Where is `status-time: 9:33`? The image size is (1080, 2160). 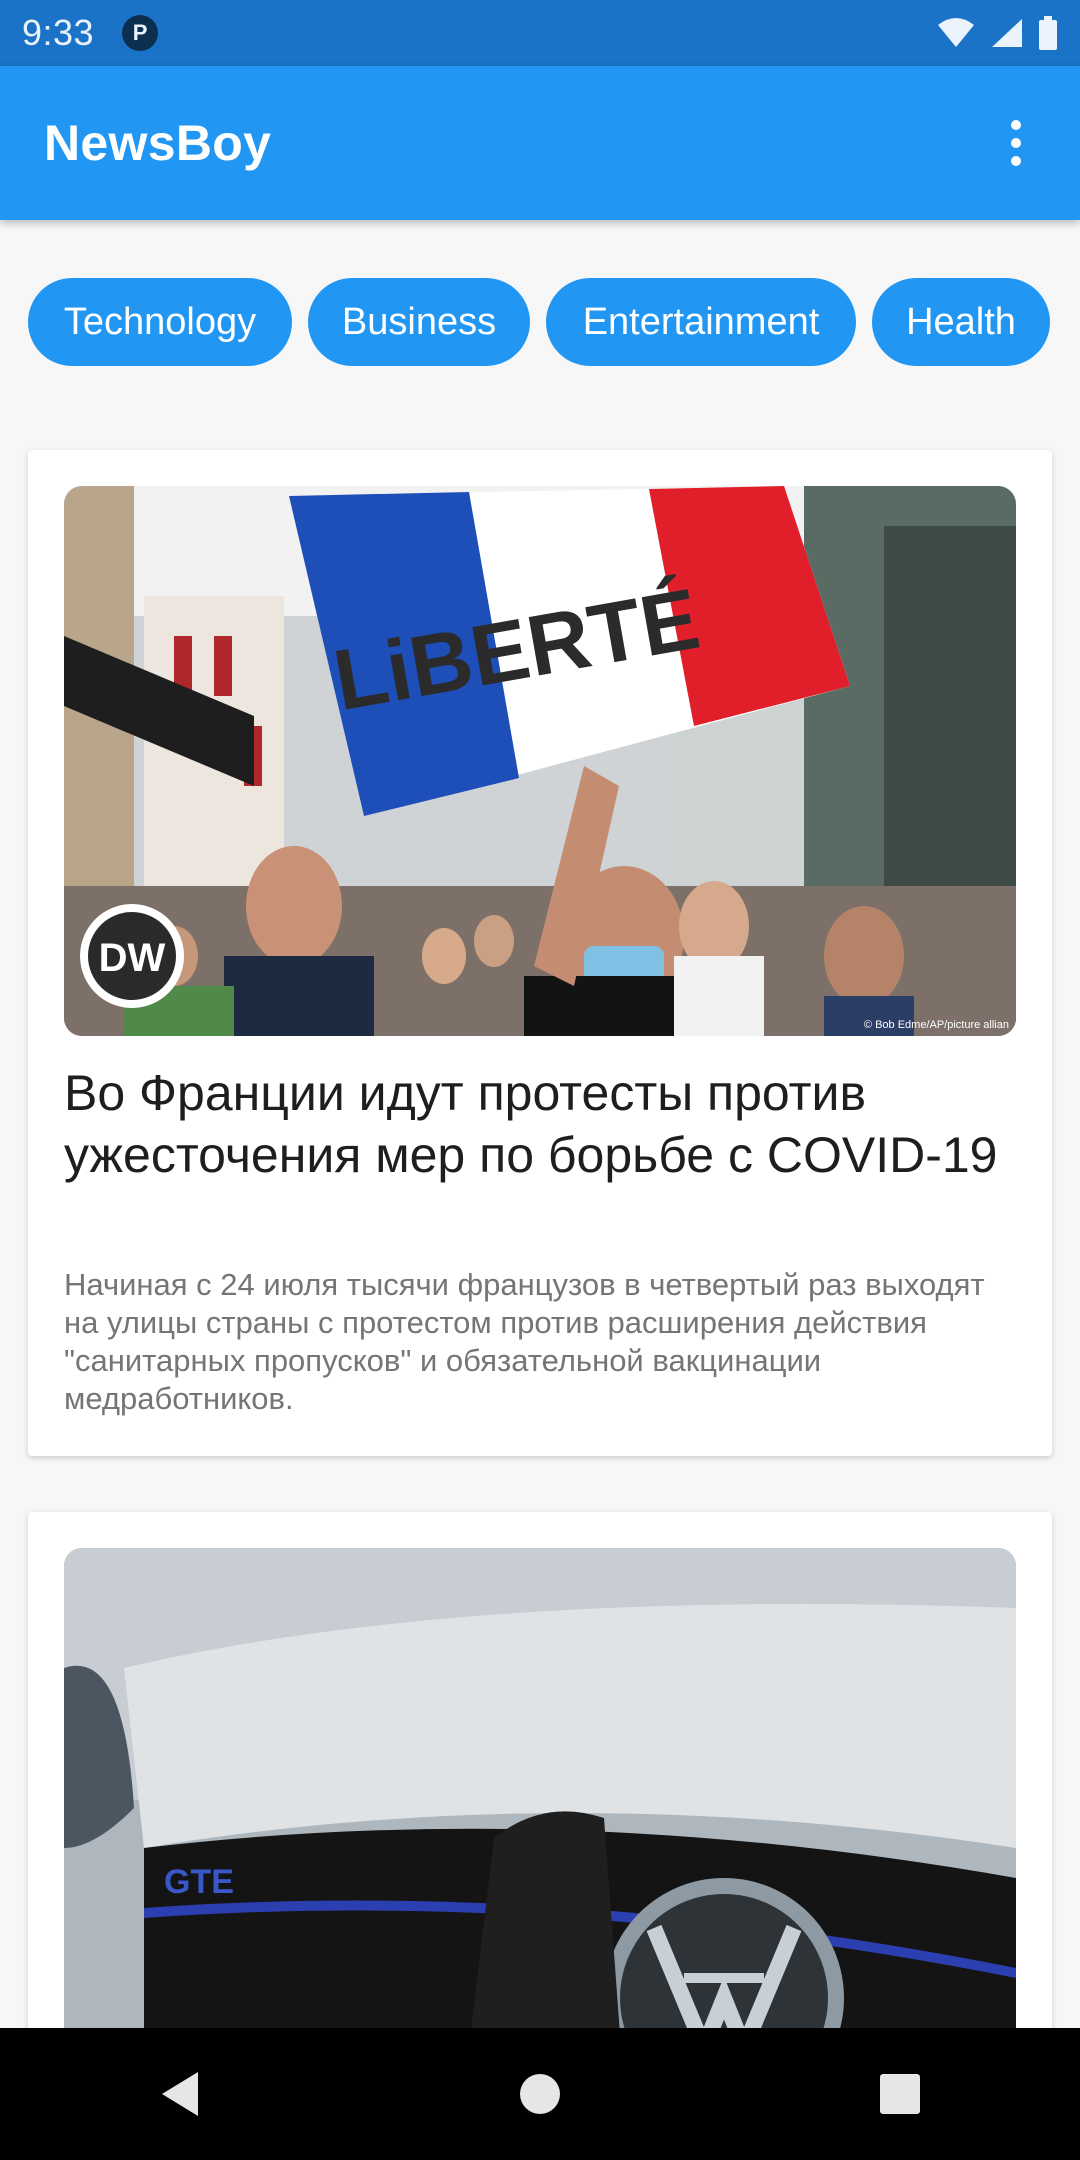
status-time: 9:33 is located at coordinates (58, 32).